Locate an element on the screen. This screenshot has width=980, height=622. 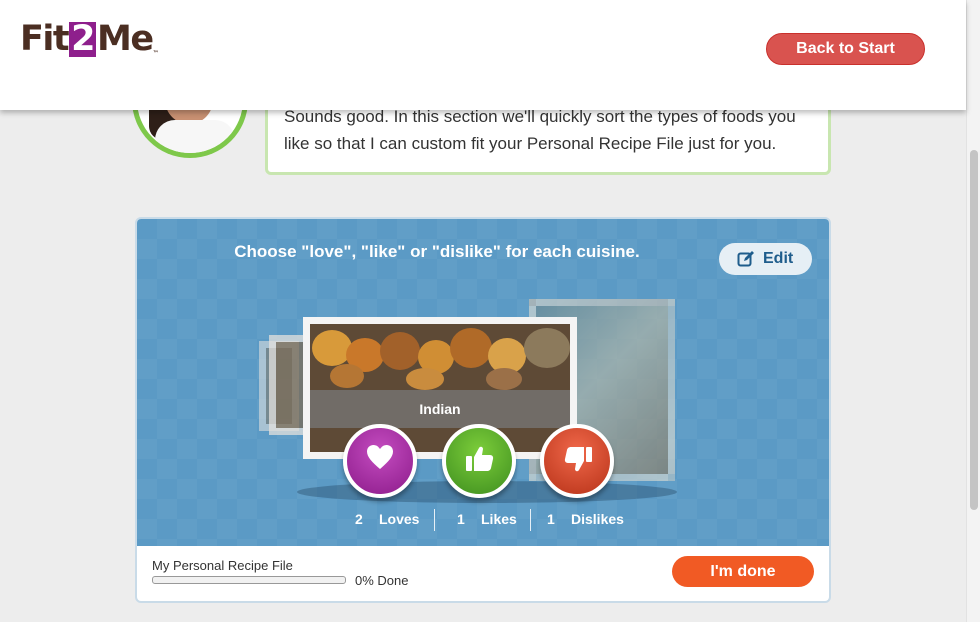
page-scrollbar is located at coordinates (973, 311).